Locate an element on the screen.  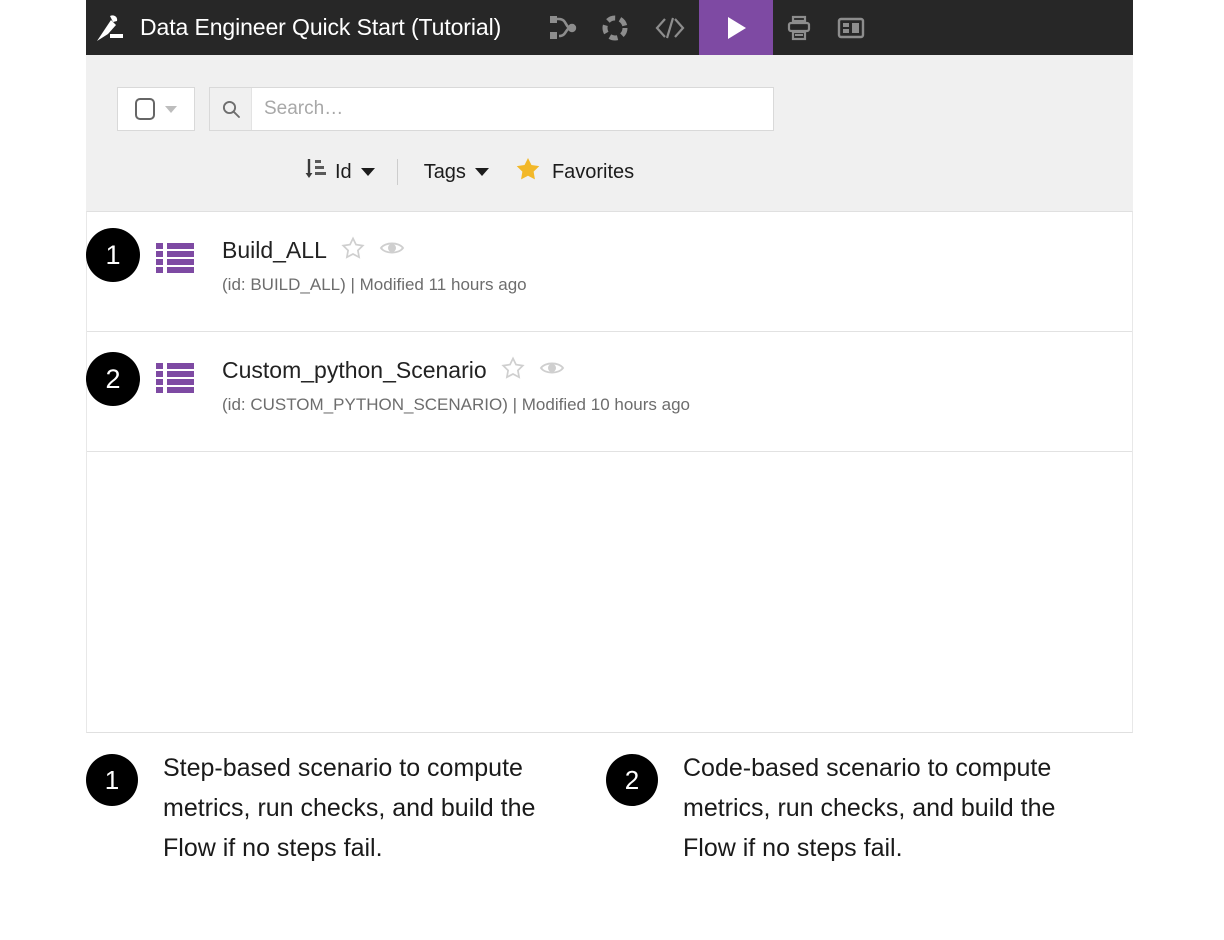
callout-badge-1: 1 is located at coordinates (113, 255).